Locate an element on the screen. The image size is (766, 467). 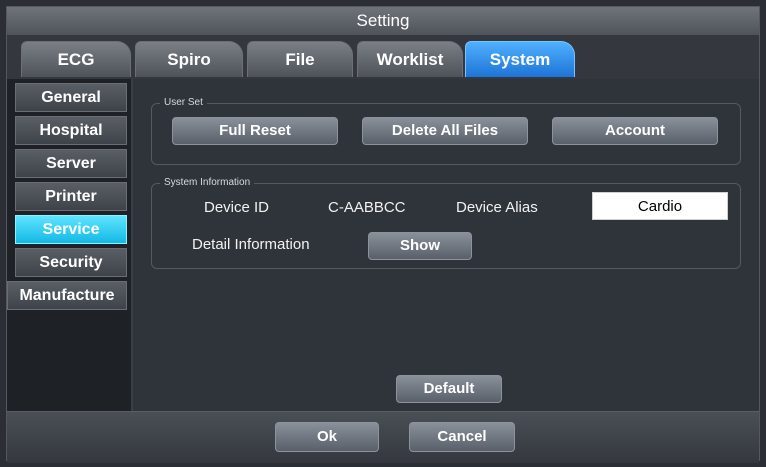
dialog-footer: Ok Cancel is located at coordinates (383, 437).